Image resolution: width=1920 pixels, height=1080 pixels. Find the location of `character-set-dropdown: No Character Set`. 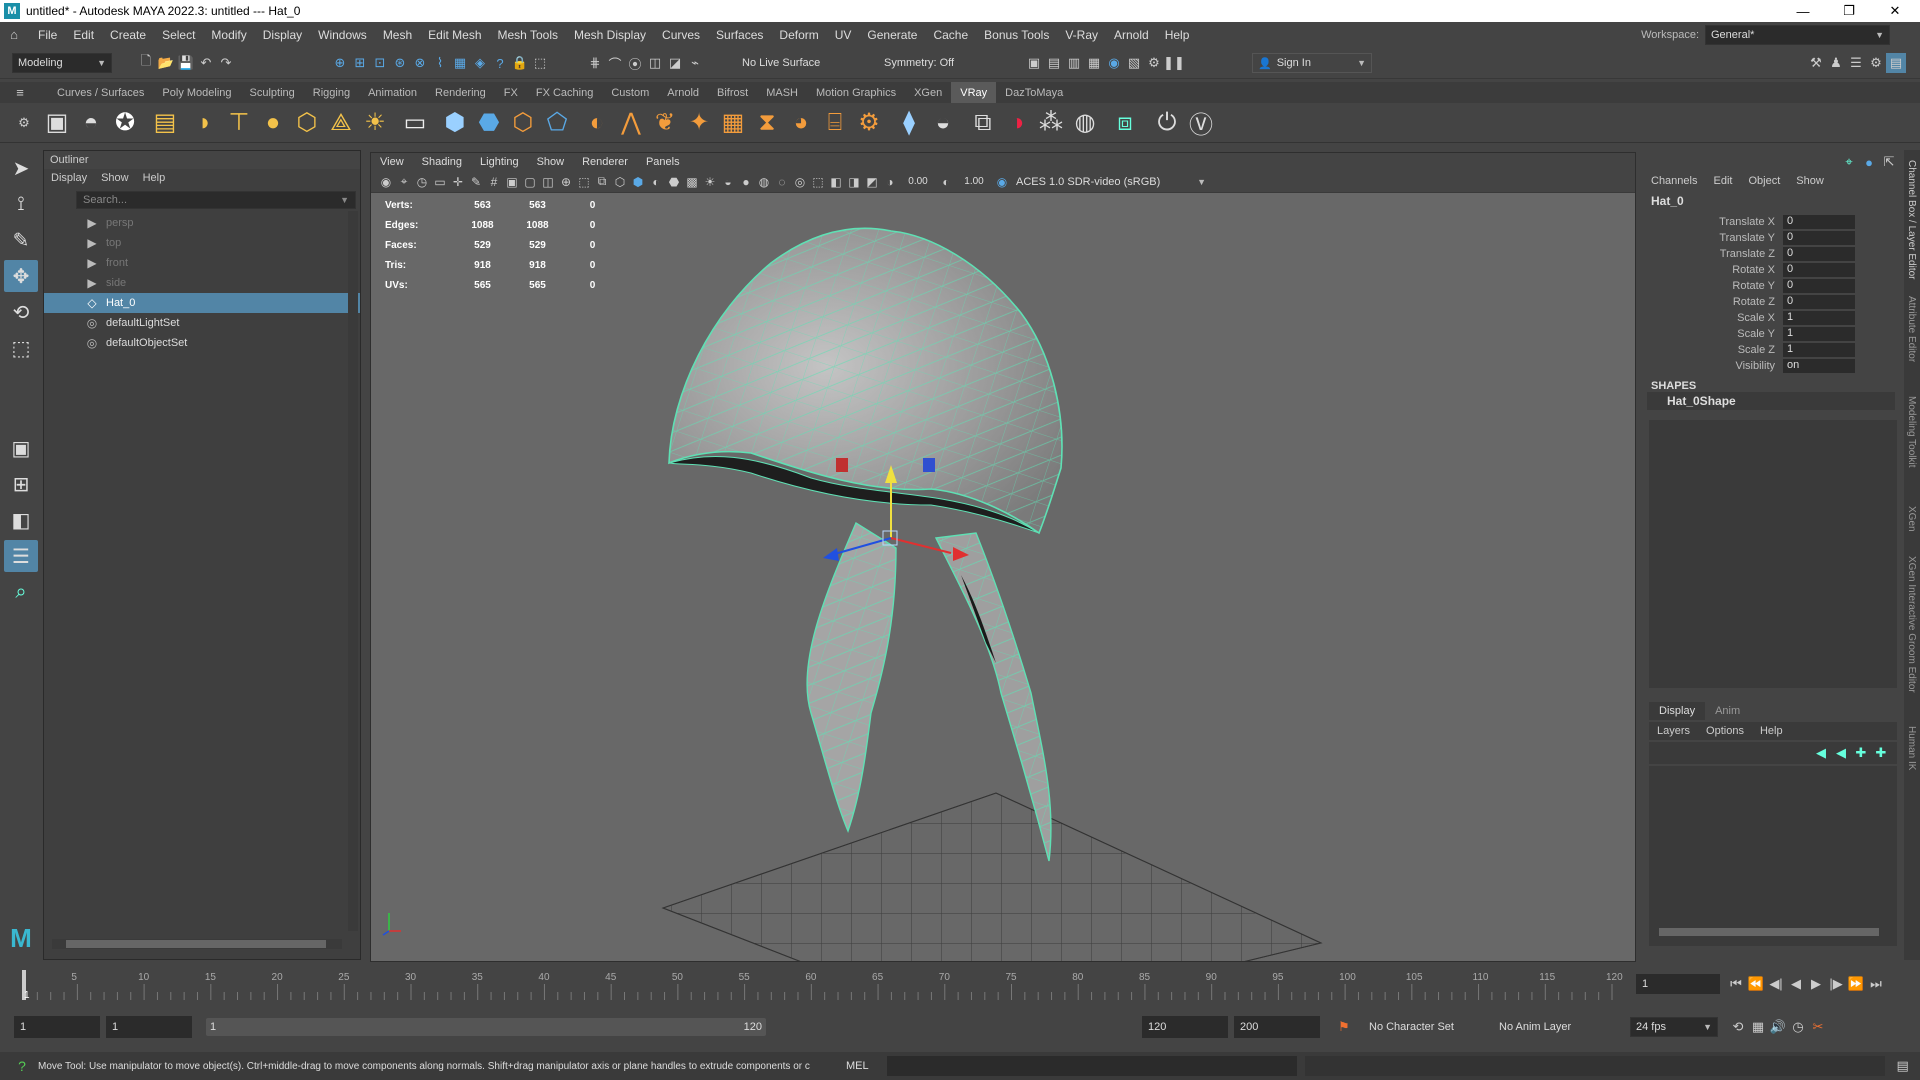

character-set-dropdown: No Character Set is located at coordinates (1427, 1027).